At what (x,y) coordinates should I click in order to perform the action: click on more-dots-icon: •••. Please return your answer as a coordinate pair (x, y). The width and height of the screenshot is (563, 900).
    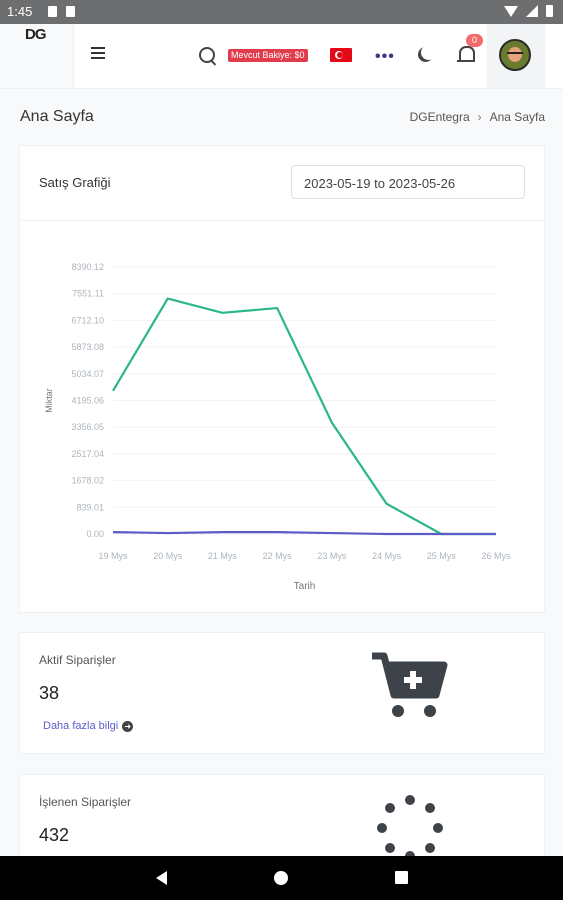
    Looking at the image, I should click on (385, 57).